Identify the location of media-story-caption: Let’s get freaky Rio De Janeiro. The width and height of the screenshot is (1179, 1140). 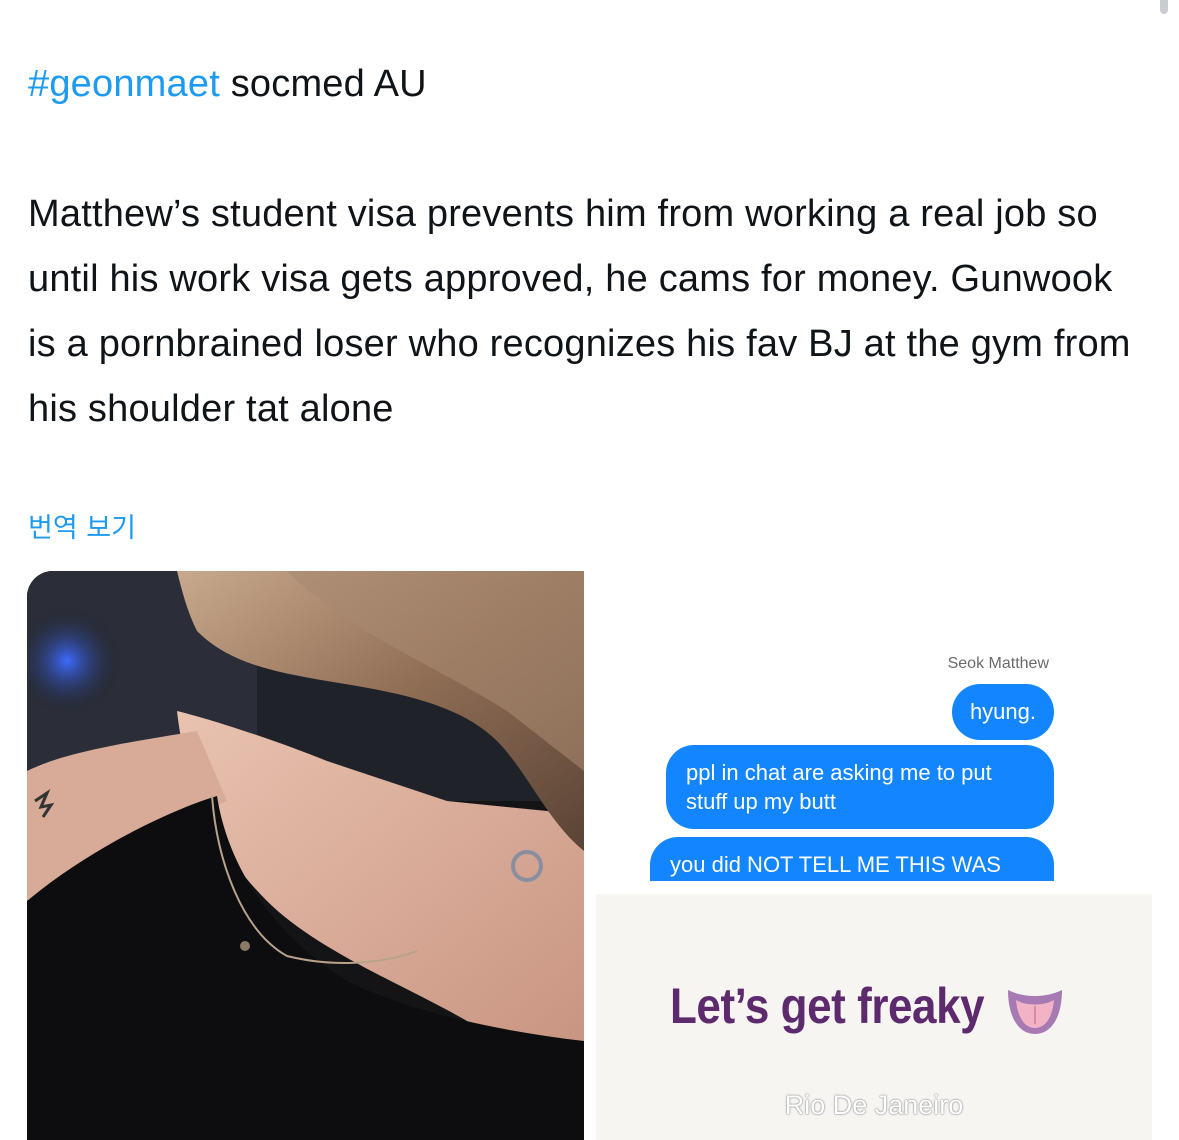
(874, 1017).